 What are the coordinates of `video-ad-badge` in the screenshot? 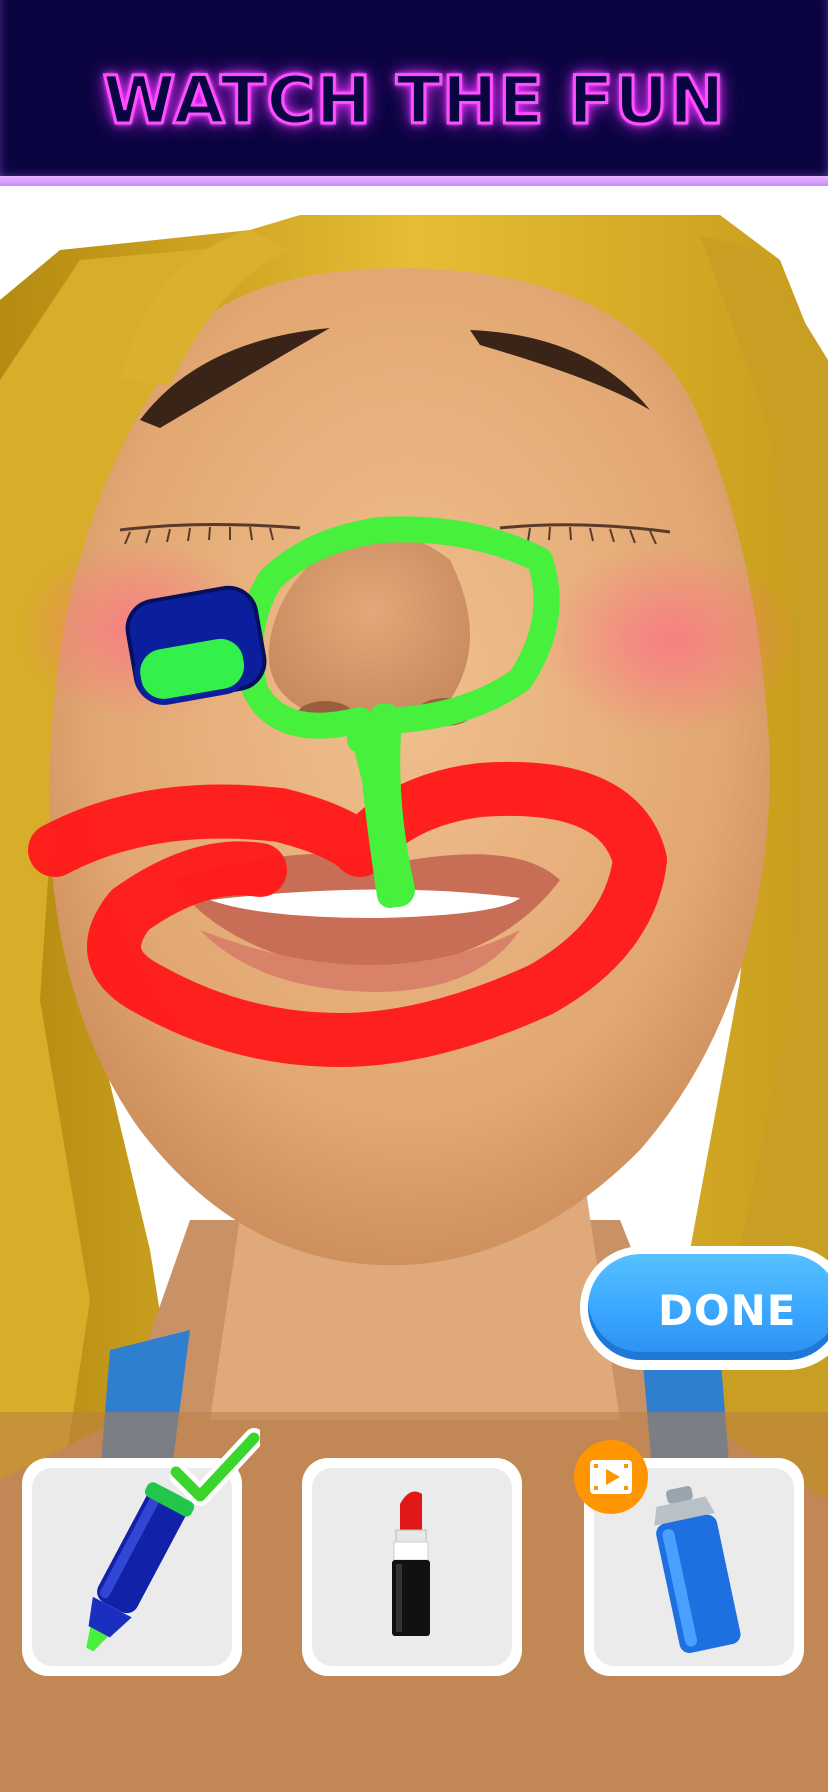 It's located at (611, 1477).